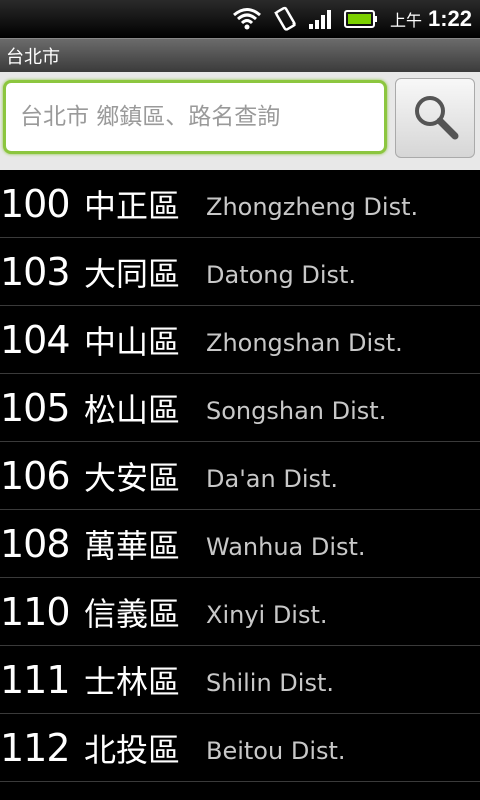 Image resolution: width=480 pixels, height=800 pixels. What do you see at coordinates (285, 19) in the screenshot?
I see `vibrate-icon` at bounding box center [285, 19].